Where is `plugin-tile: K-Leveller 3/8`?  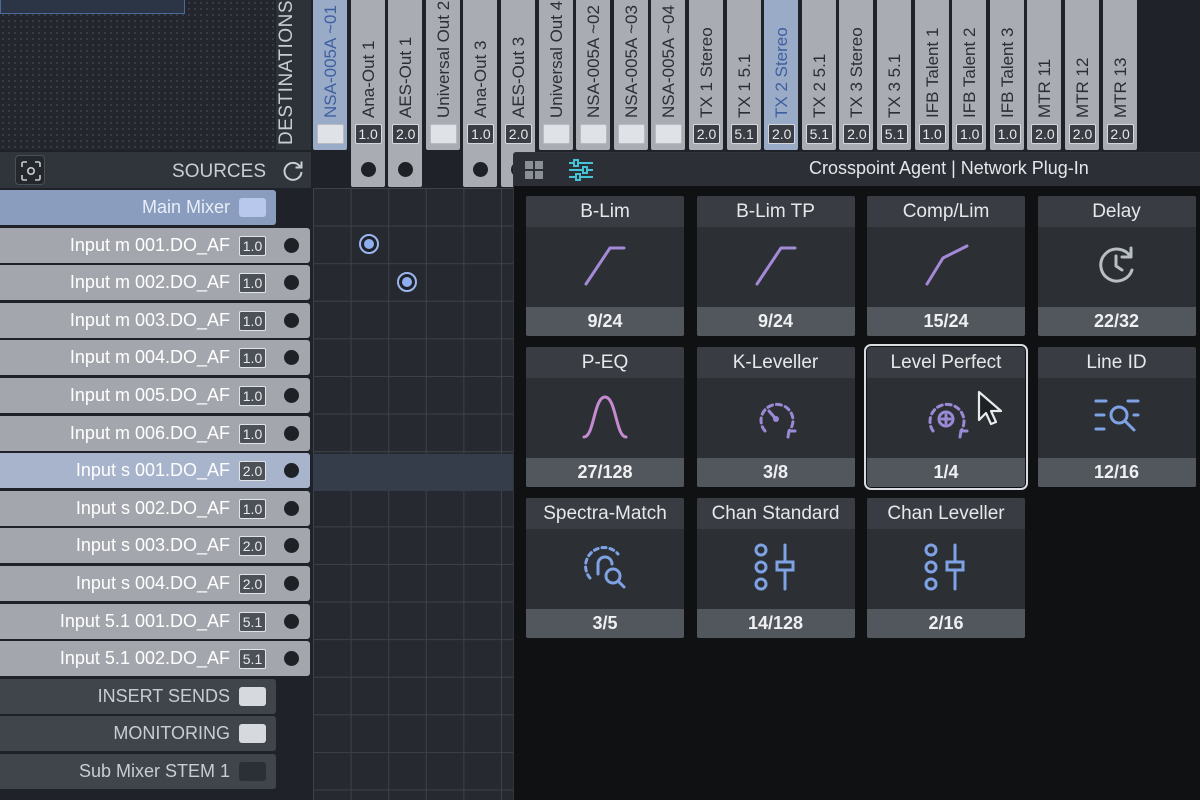 plugin-tile: K-Leveller 3/8 is located at coordinates (775, 417).